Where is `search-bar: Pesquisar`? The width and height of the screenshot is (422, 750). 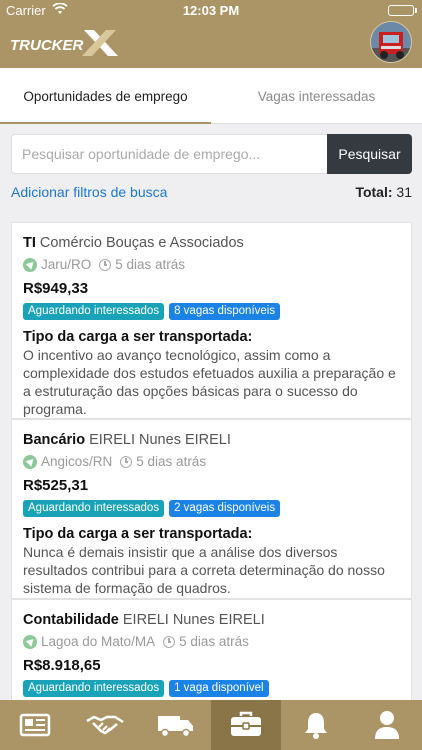 search-bar: Pesquisar is located at coordinates (211, 154).